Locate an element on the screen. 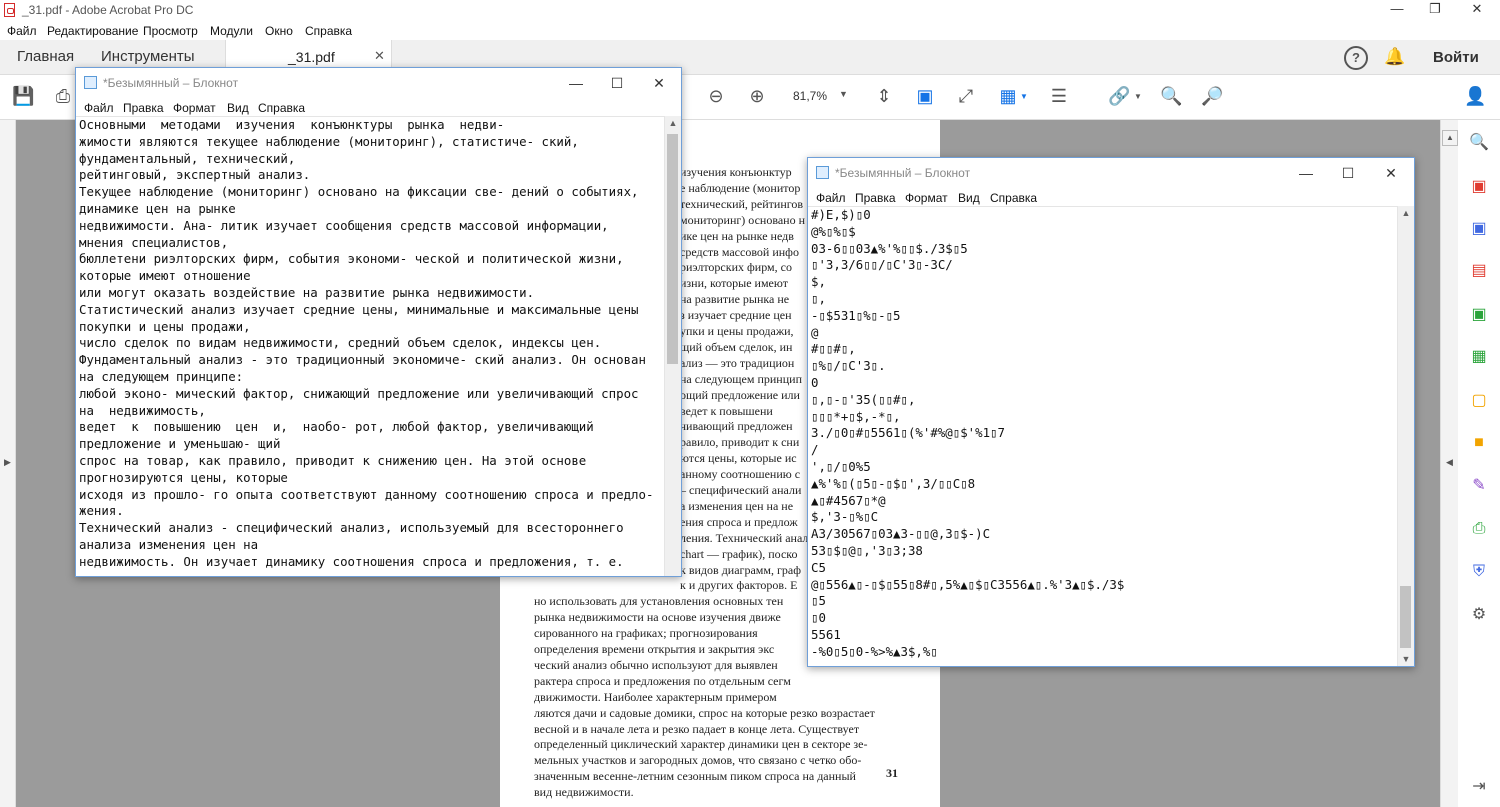 The image size is (1500, 807). menu-file: Файл is located at coordinates (22, 31).